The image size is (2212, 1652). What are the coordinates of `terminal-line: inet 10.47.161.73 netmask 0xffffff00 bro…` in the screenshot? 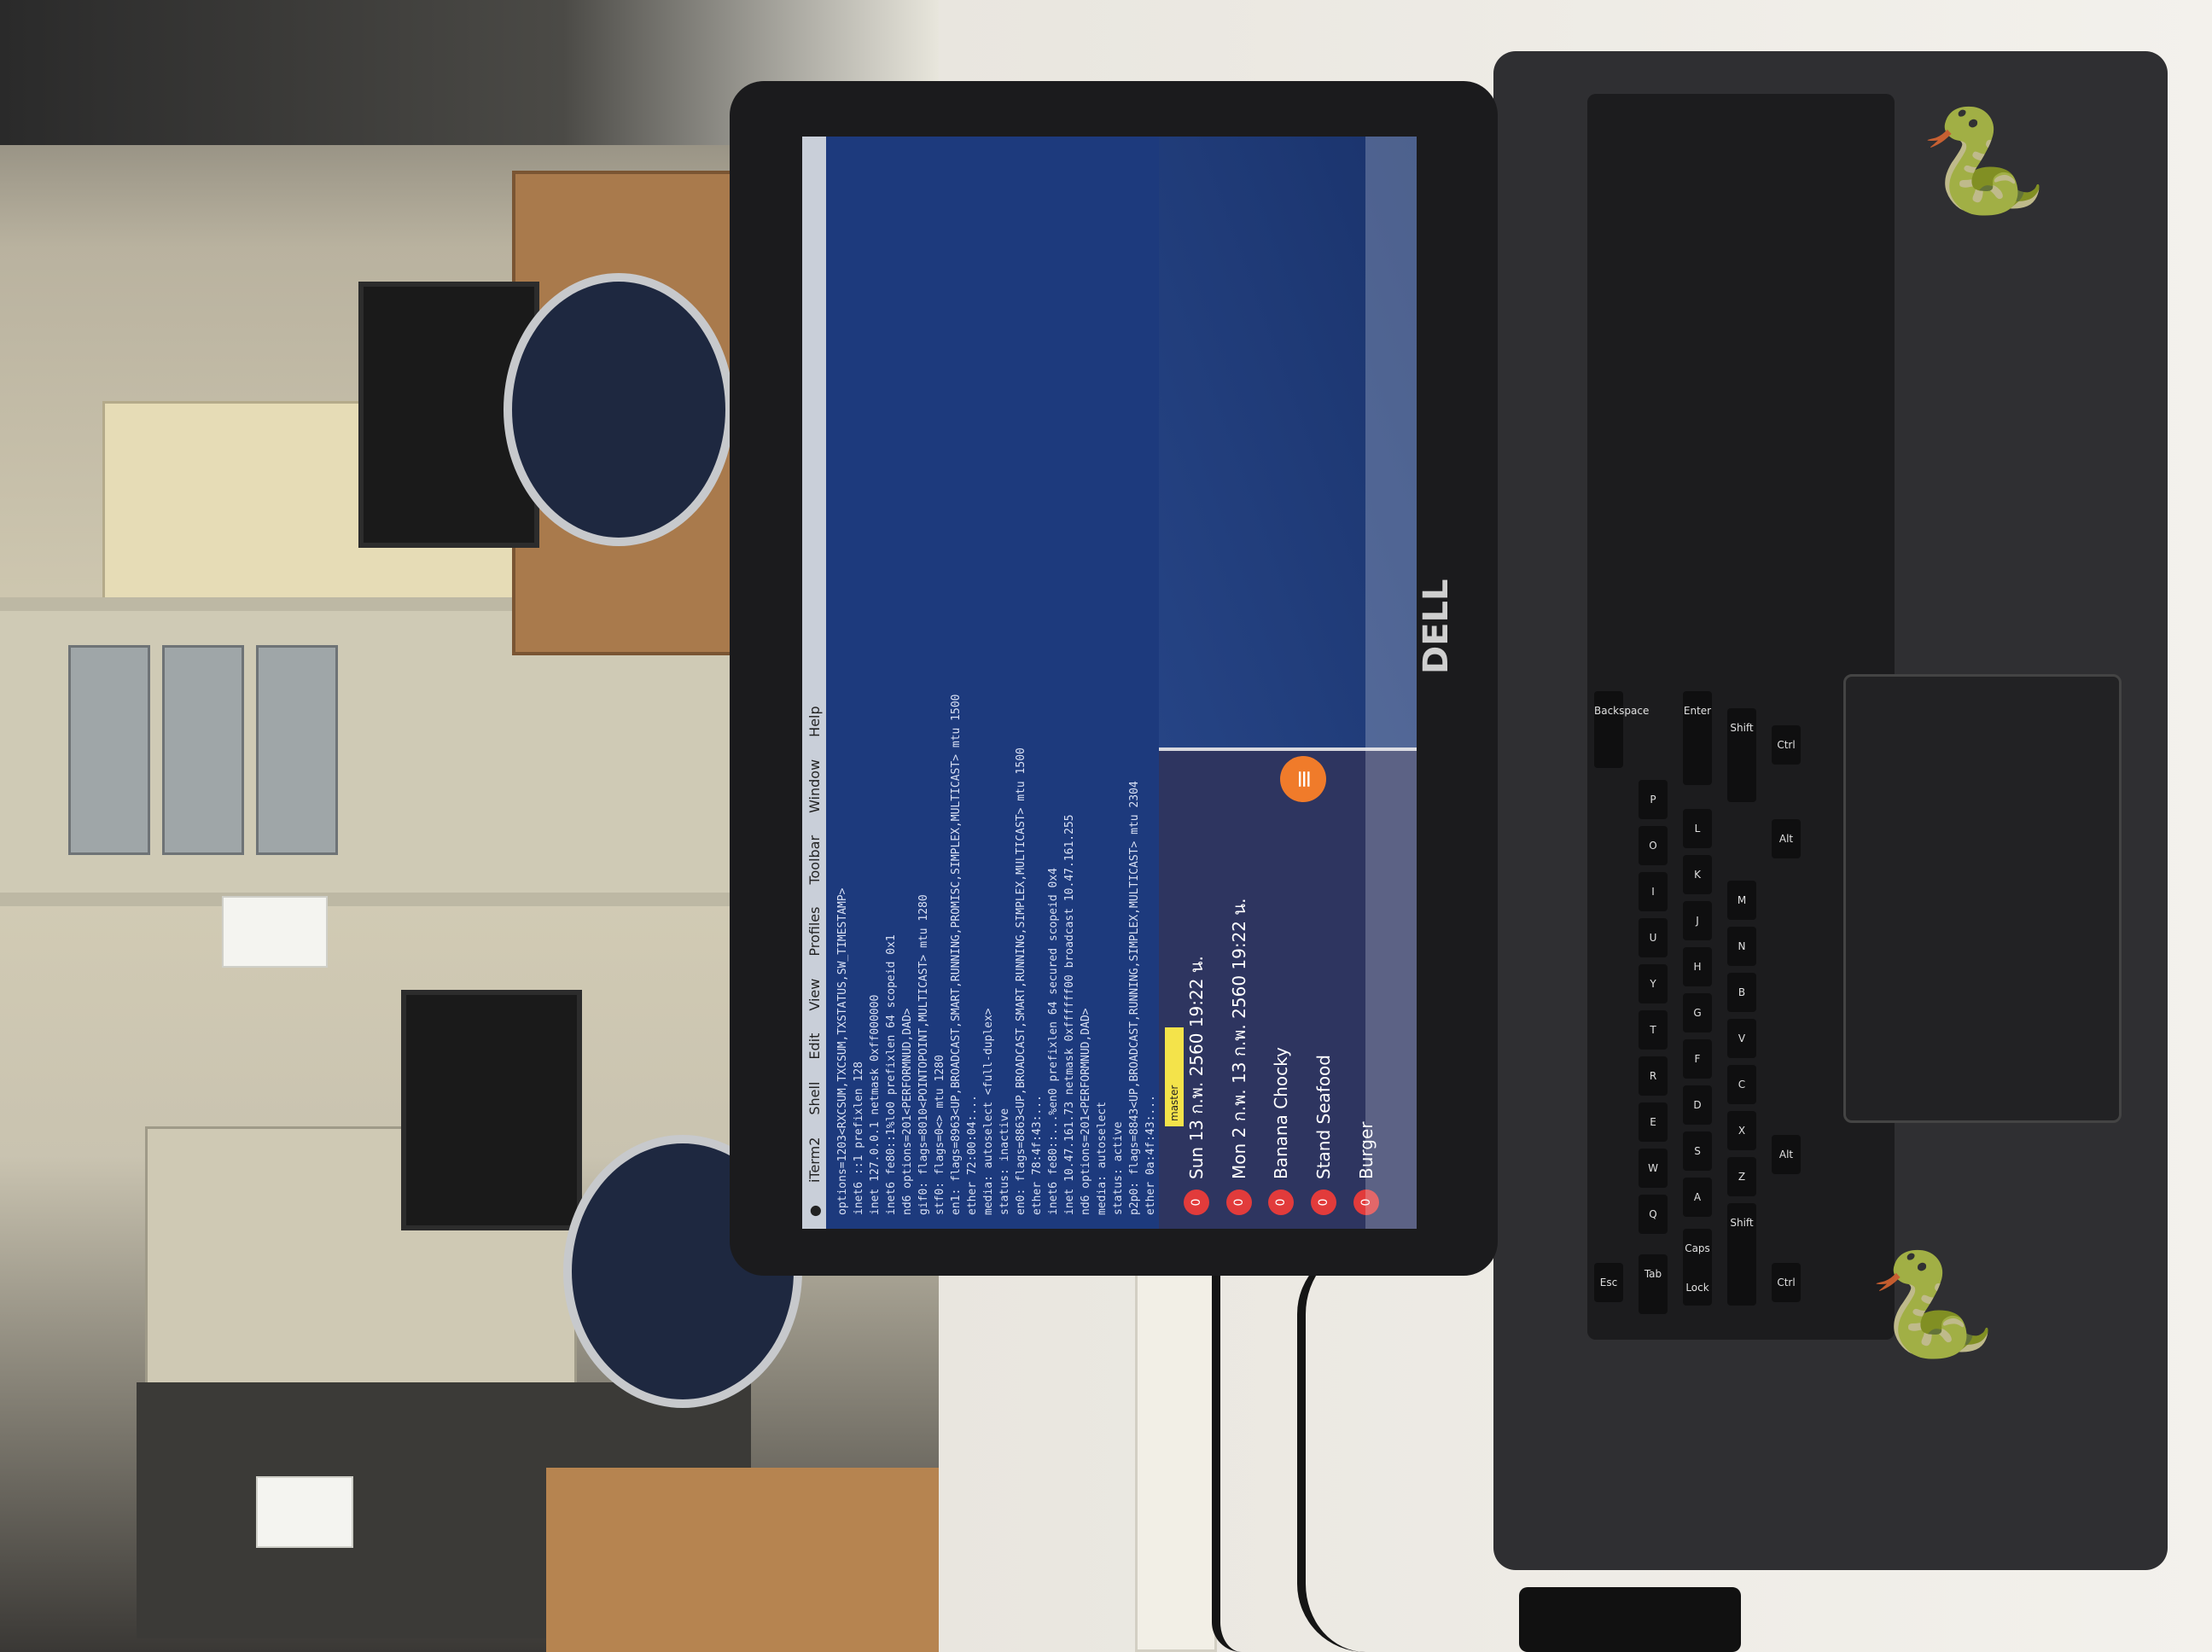 It's located at (1069, 1014).